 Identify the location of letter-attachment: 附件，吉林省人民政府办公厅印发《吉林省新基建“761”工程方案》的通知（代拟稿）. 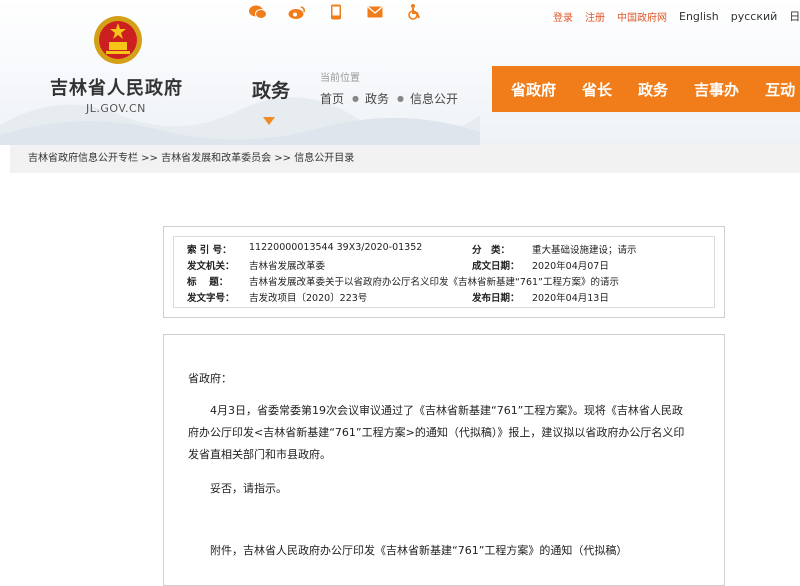
(419, 550).